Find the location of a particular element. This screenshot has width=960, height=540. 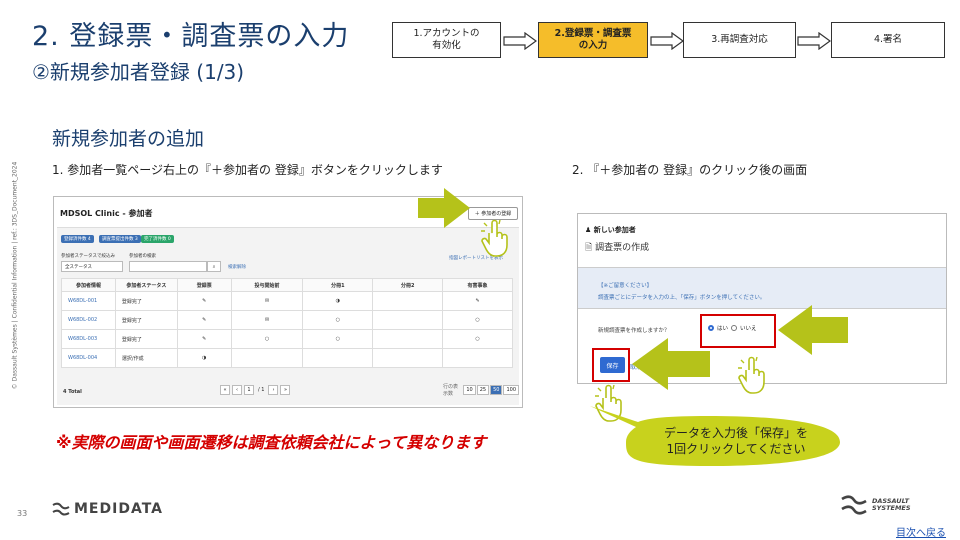

participant-id-link: W68DL-001 is located at coordinates (88, 301).